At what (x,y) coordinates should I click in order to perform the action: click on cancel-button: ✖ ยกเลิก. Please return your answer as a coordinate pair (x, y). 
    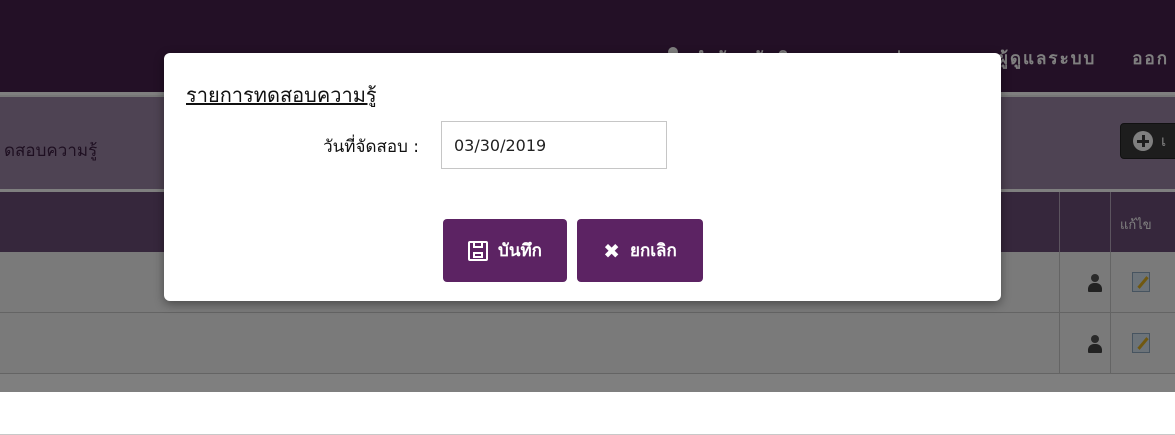
    Looking at the image, I should click on (640, 250).